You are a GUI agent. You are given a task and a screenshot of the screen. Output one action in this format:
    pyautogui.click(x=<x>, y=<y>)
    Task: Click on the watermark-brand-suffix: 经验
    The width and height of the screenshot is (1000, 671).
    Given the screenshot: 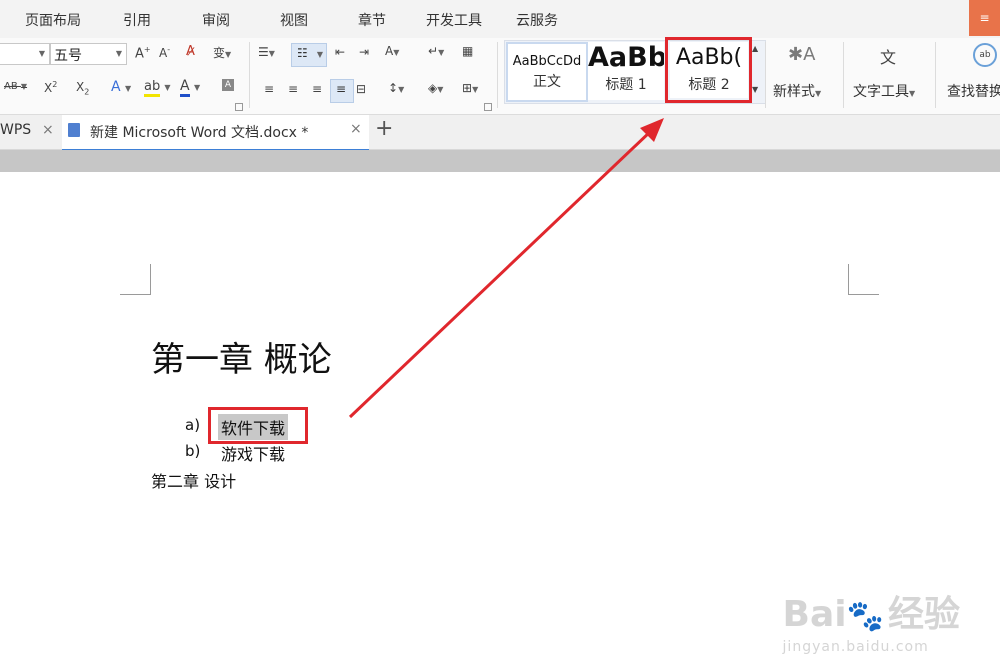 What is the action you would take?
    pyautogui.click(x=923, y=614)
    